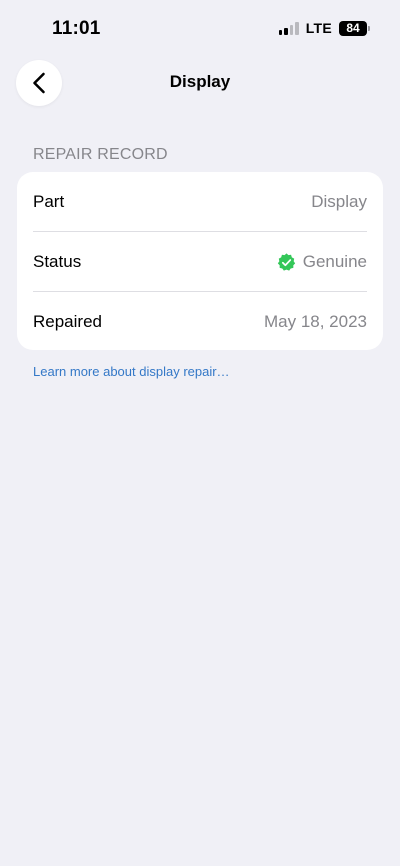  What do you see at coordinates (100, 154) in the screenshot?
I see `section-header-repair-record: REPAIR RECORD` at bounding box center [100, 154].